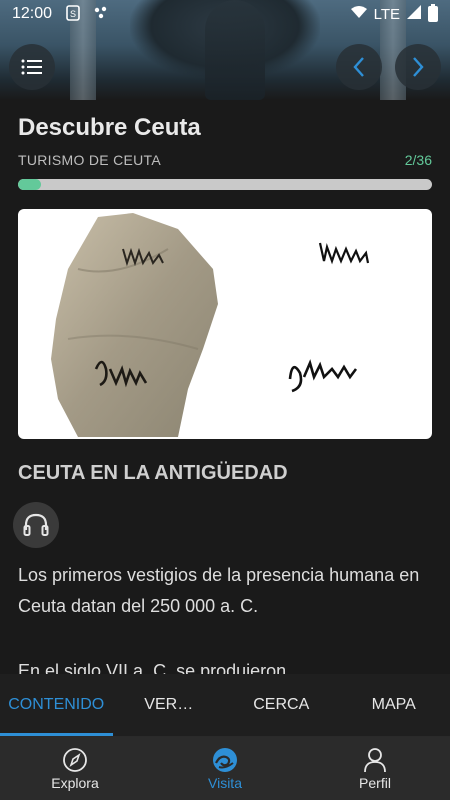 This screenshot has height=800, width=450. I want to click on headphones-icon, so click(36, 524).